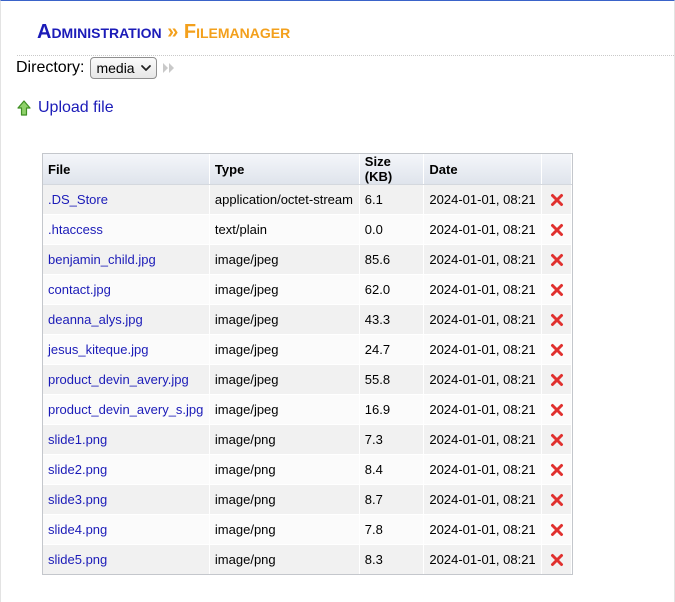  I want to click on file-size: 24.7, so click(392, 349).